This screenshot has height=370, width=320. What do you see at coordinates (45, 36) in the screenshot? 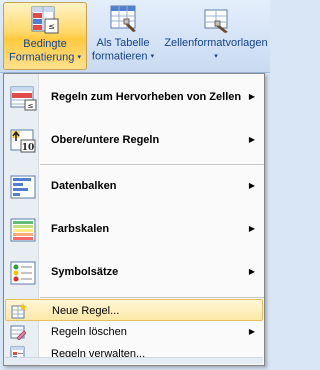
I see `conditional-formatting-button: ≤ Bedingte Formatierung ▾` at bounding box center [45, 36].